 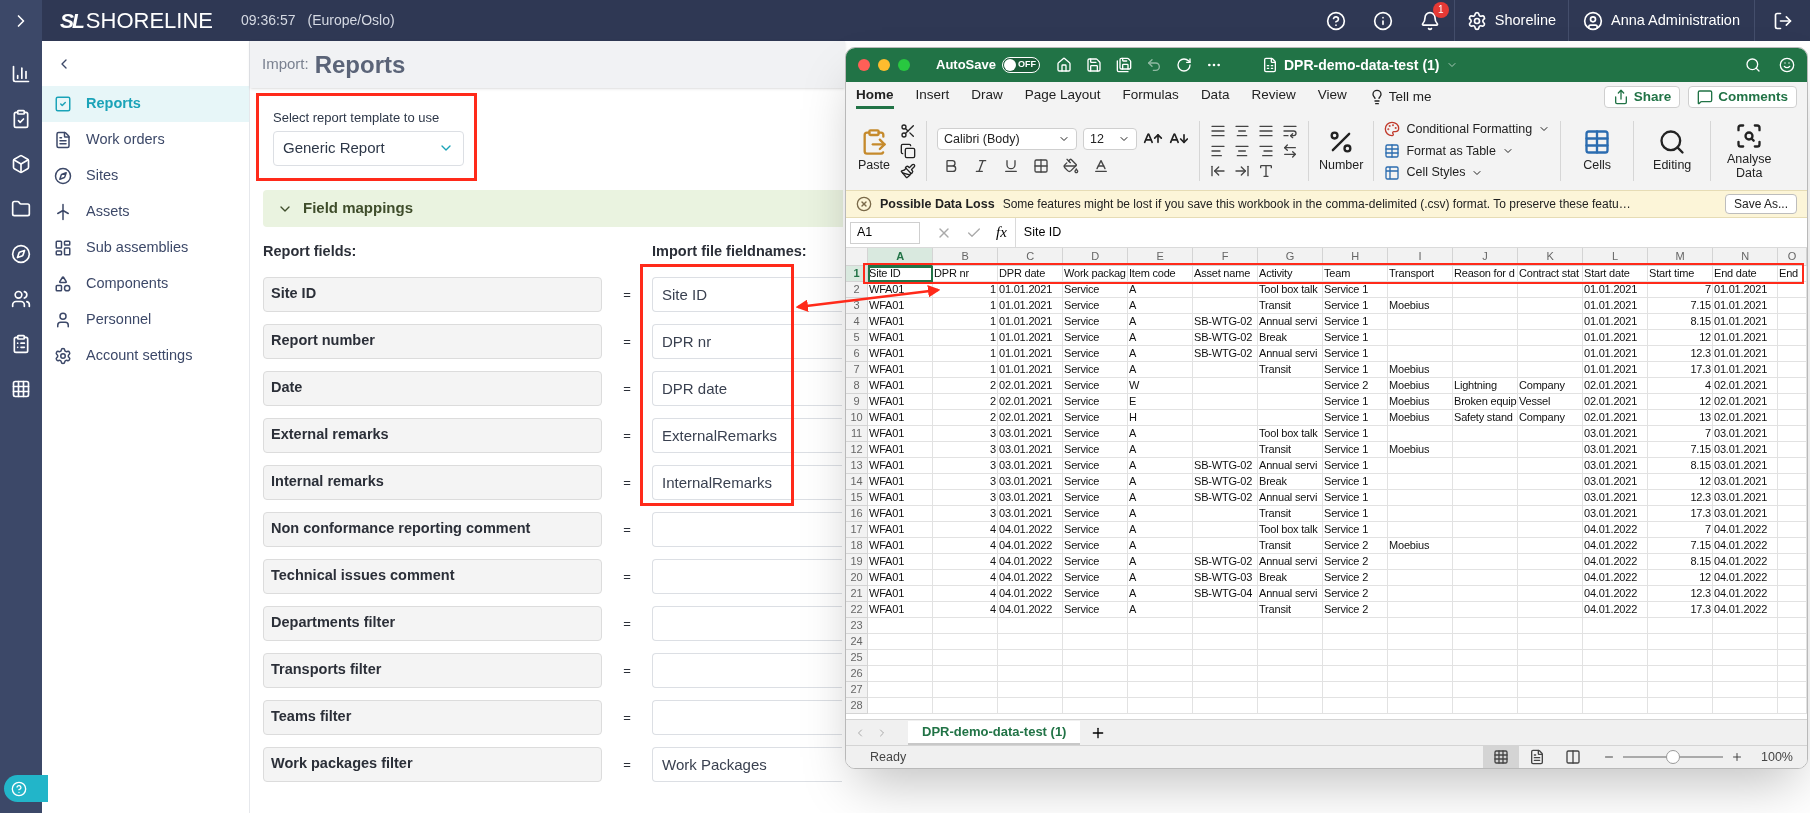 What do you see at coordinates (1332, 97) in the screenshot?
I see `ribbon-tab: View` at bounding box center [1332, 97].